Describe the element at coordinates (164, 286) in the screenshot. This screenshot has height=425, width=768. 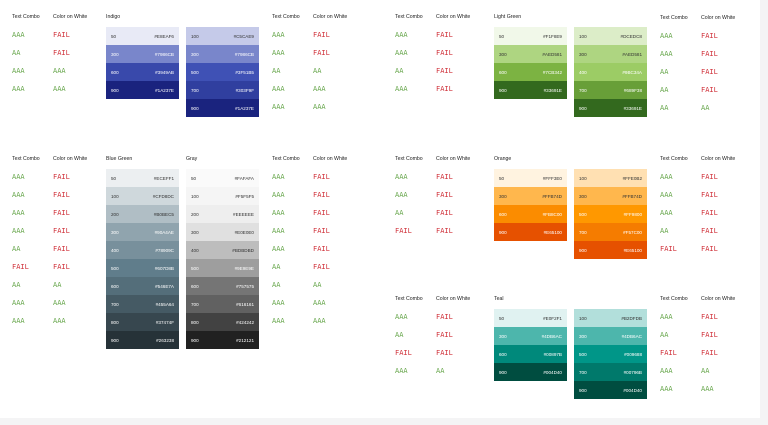
I see `swatch-hex: #546E7A` at that location.